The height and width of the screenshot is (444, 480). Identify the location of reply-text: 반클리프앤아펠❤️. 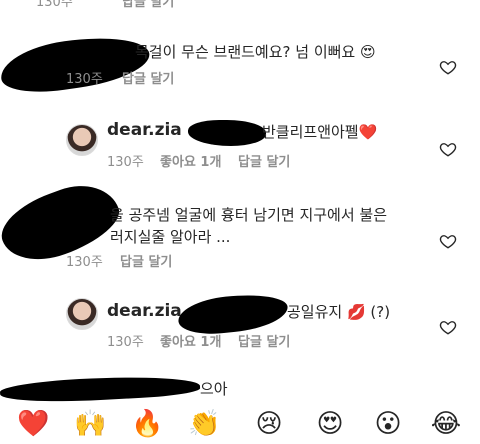
(320, 132).